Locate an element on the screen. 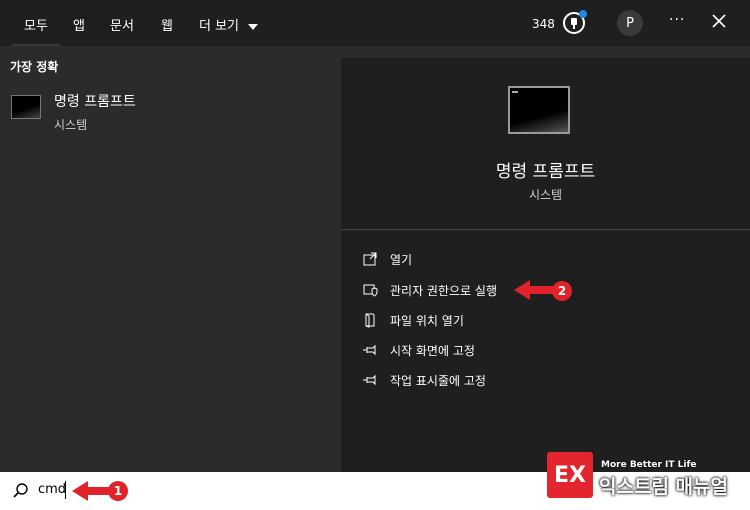 The image size is (750, 510). chevron-down-icon is located at coordinates (253, 26).